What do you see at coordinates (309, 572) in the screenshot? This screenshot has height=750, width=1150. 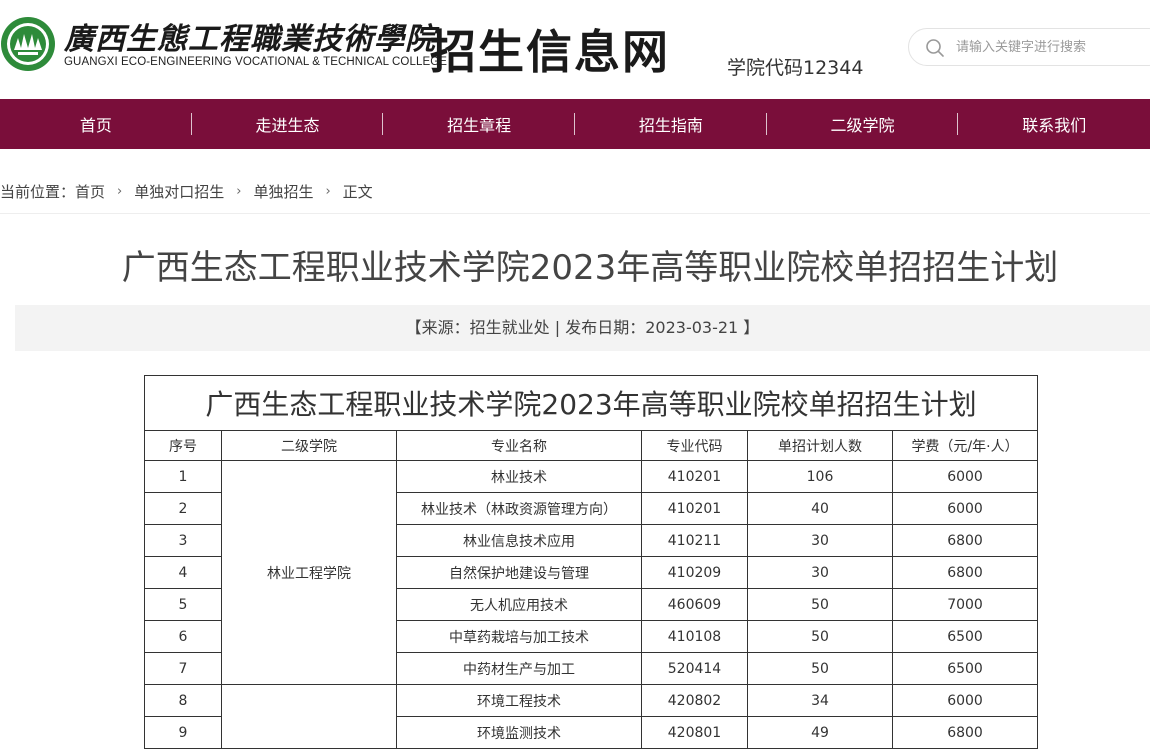 I see `cell-college: 林业工程学院` at bounding box center [309, 572].